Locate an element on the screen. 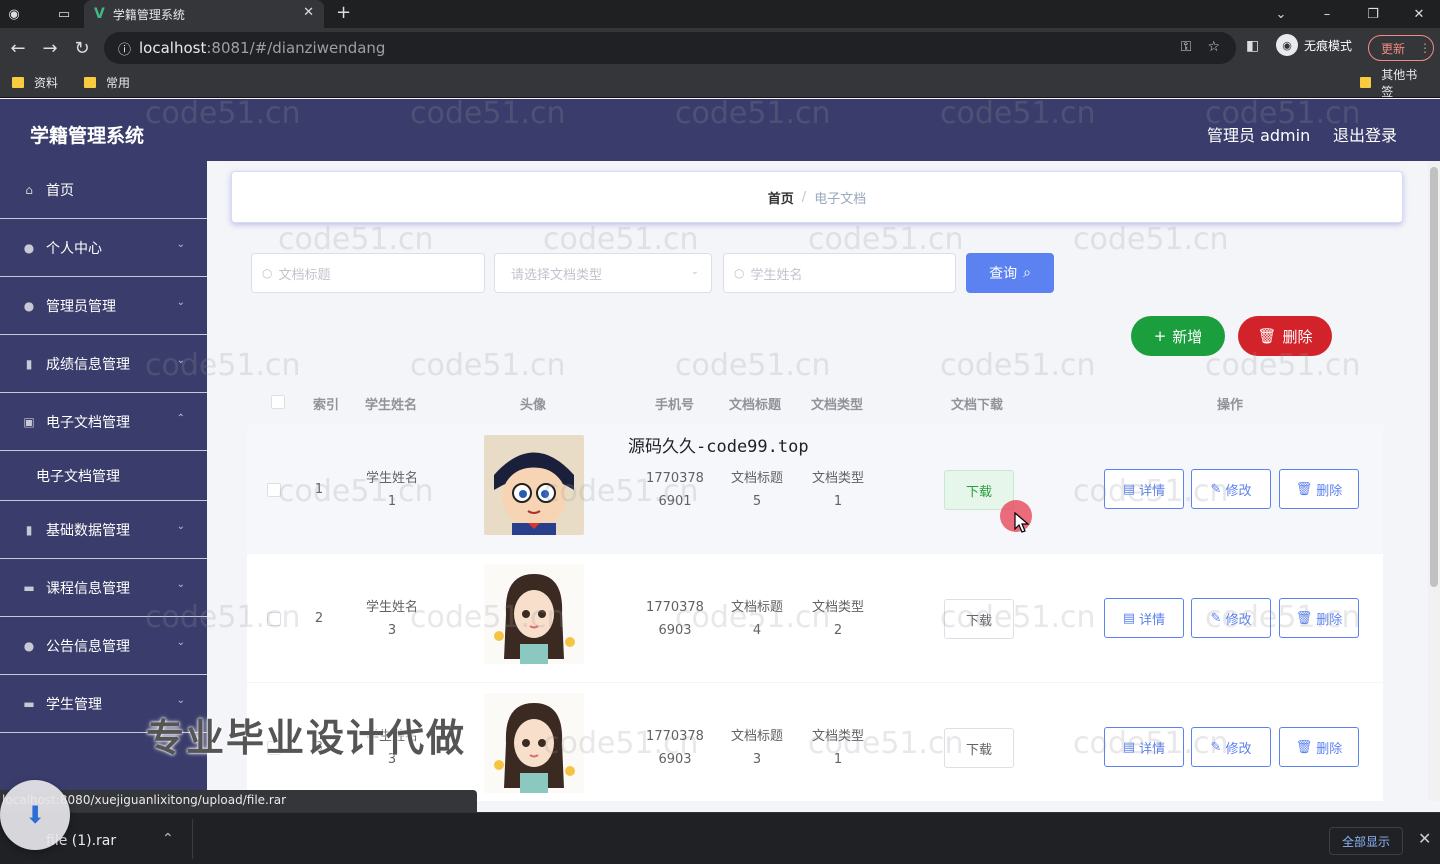  show-all-button: 全部显示 is located at coordinates (1366, 841).